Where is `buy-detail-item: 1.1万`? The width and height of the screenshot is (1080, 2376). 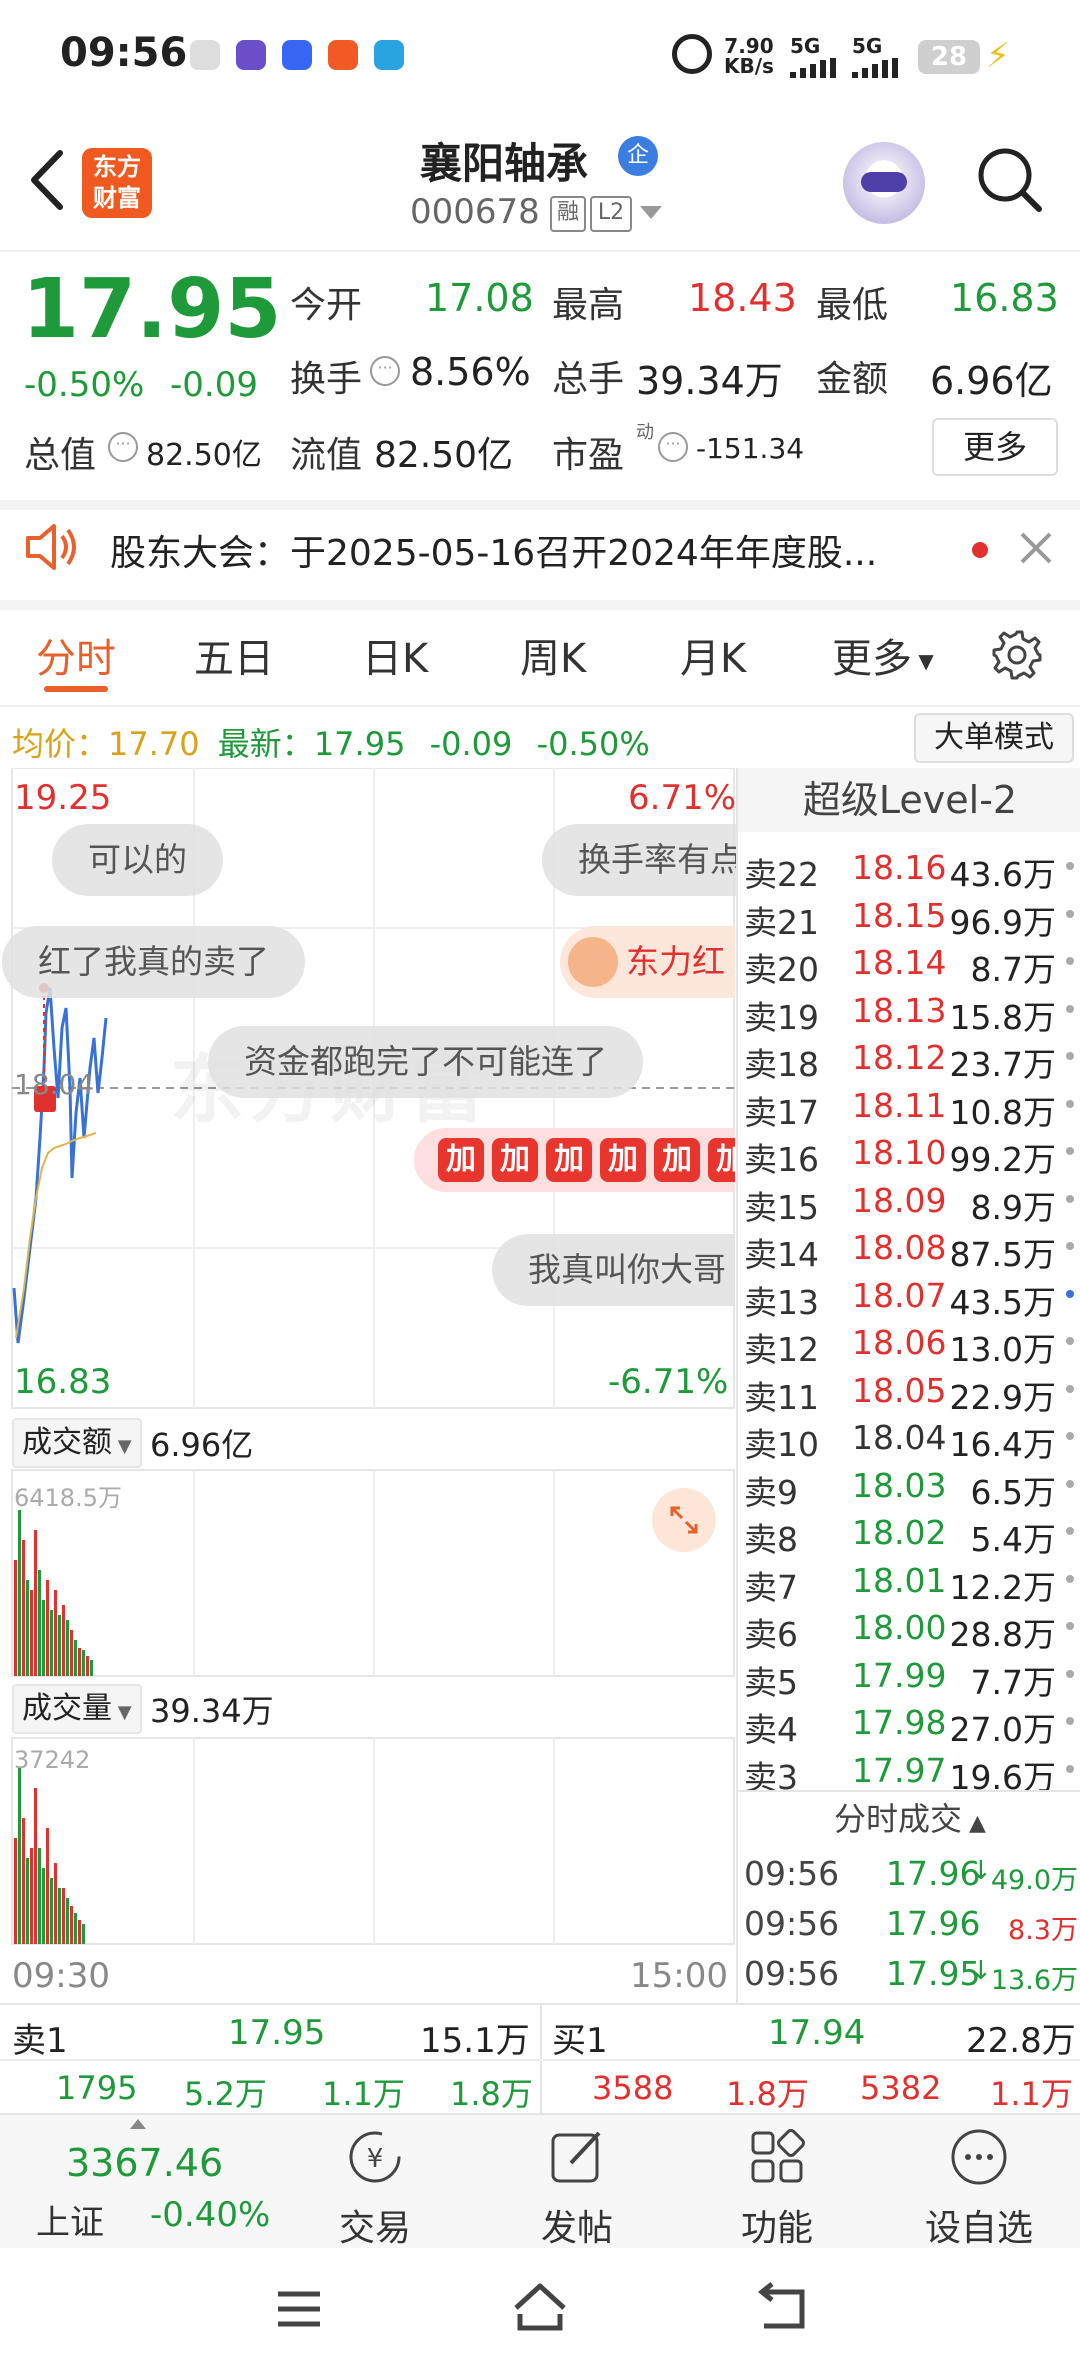 buy-detail-item: 1.1万 is located at coordinates (1031, 2094).